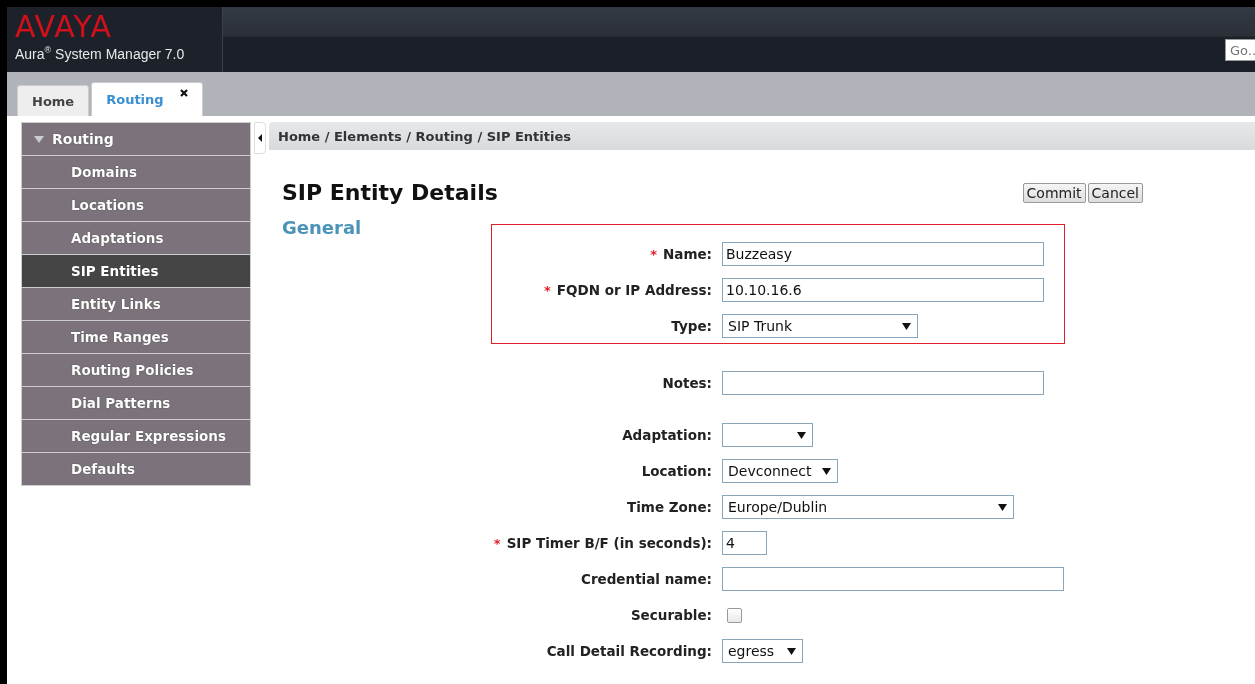 This screenshot has width=1255, height=684. Describe the element at coordinates (646, 579) in the screenshot. I see `field-label: Credential name:` at that location.